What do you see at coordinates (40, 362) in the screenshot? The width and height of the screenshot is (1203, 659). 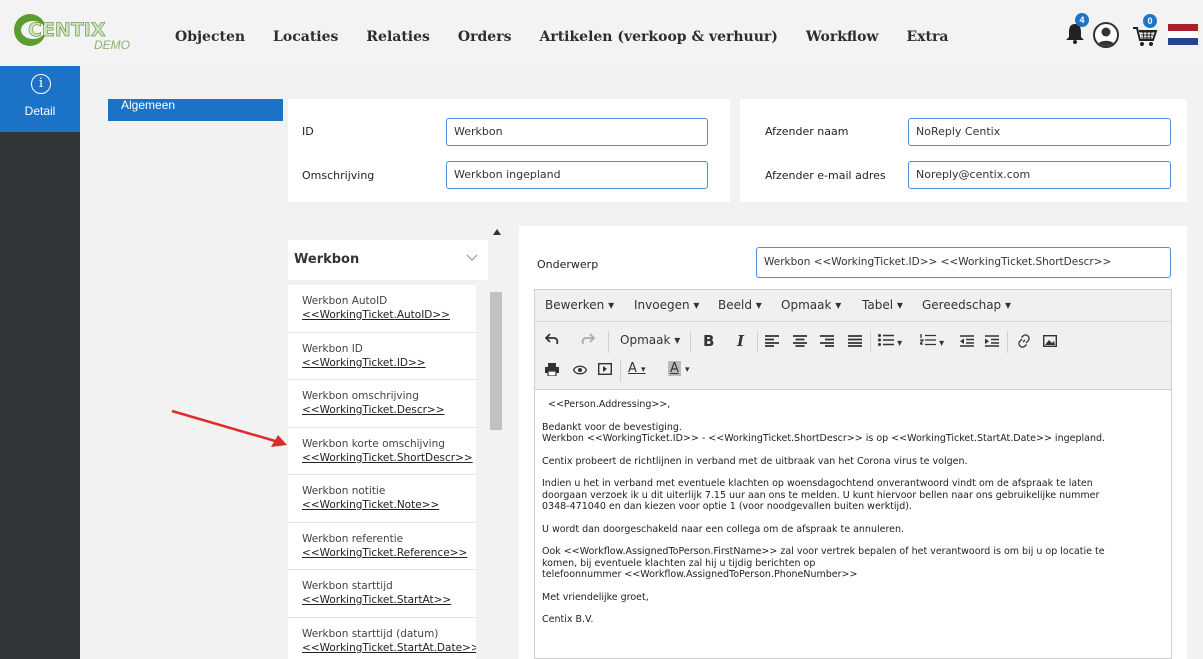 I see `sidebar: i Detail` at bounding box center [40, 362].